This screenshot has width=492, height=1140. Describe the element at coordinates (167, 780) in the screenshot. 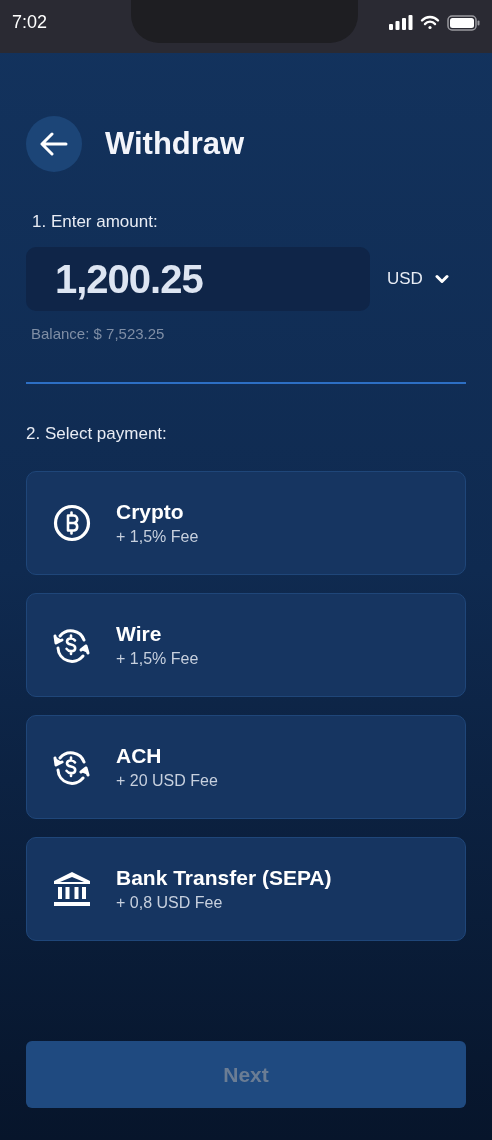

I see `method-fee: + 20 USD Fee` at that location.